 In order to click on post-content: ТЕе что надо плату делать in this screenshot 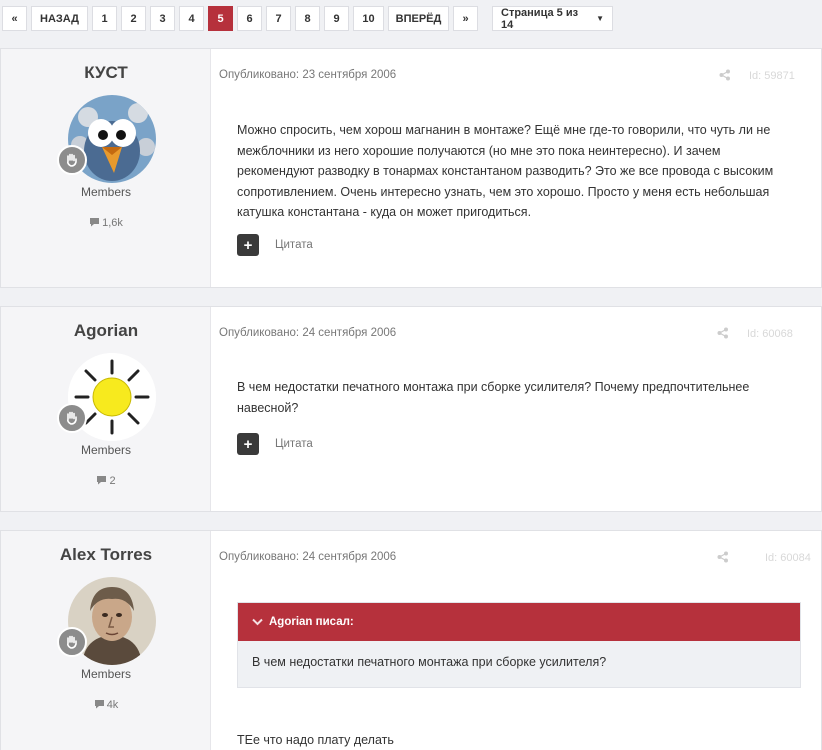, I will do `click(315, 740)`.